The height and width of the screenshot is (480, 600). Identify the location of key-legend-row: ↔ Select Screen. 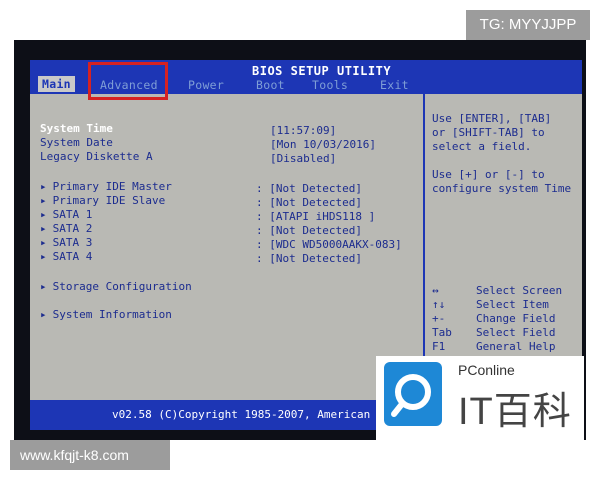
(497, 290).